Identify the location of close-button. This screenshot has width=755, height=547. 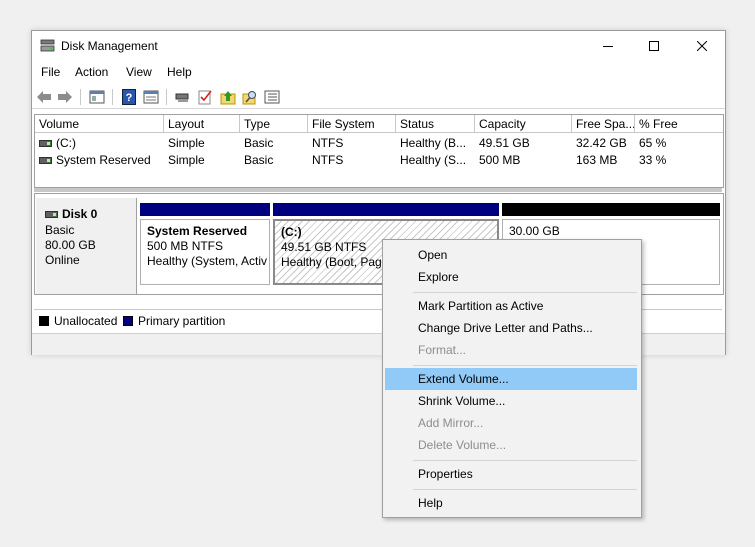
(702, 46).